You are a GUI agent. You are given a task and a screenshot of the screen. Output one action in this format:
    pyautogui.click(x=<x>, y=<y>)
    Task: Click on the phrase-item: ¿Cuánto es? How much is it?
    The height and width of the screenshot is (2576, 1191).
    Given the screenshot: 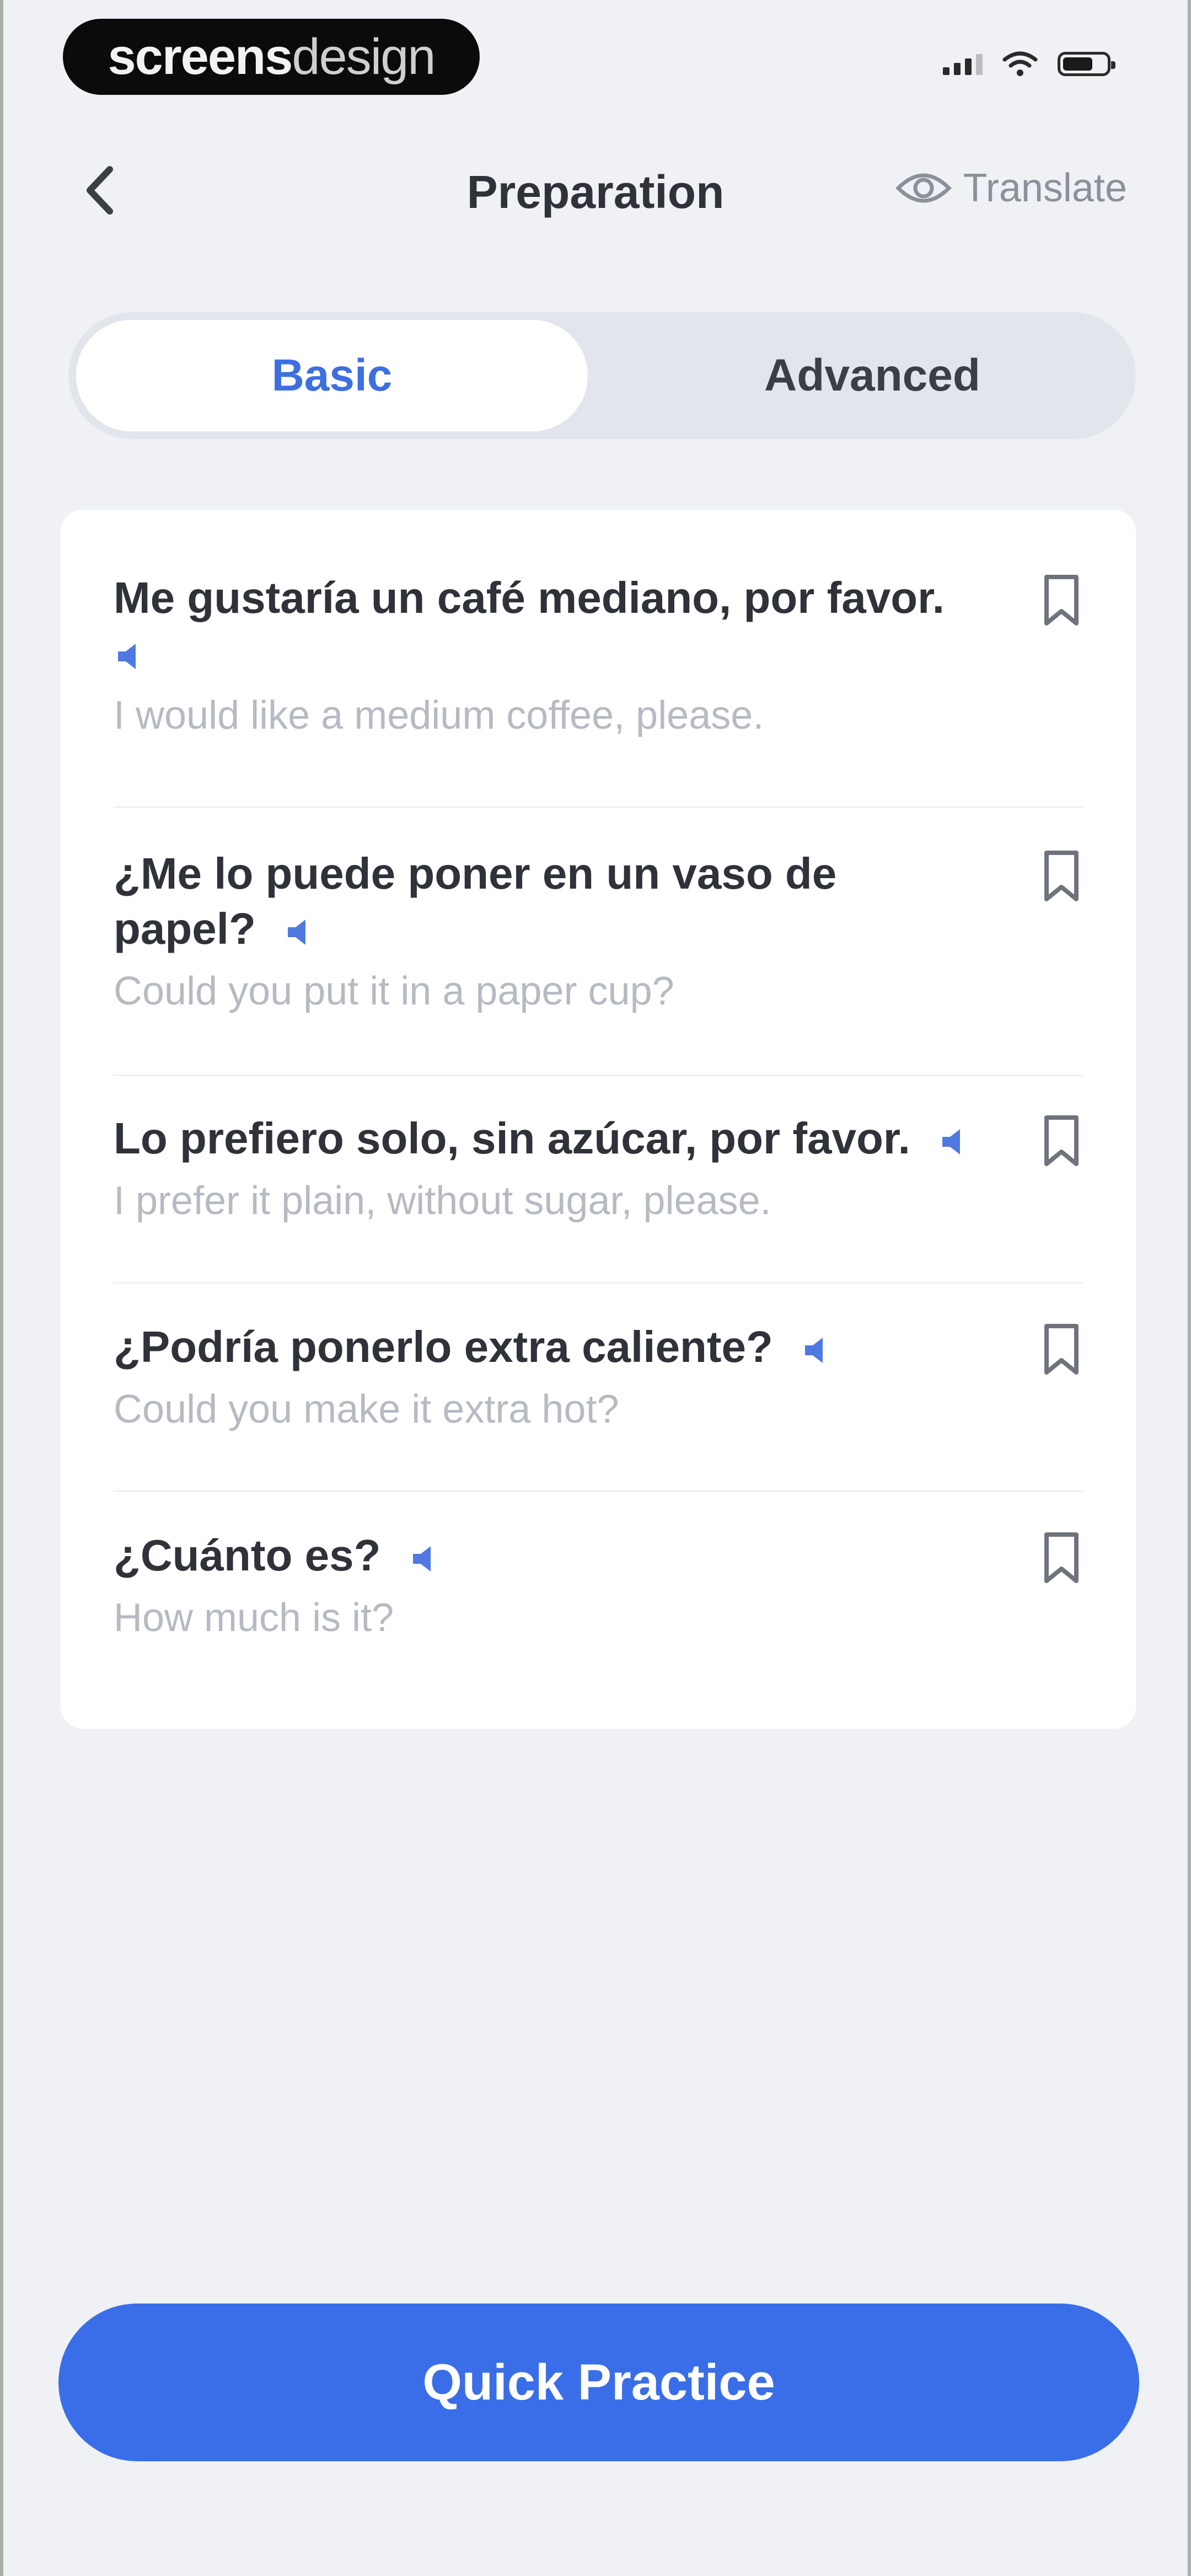 What is the action you would take?
    pyautogui.click(x=600, y=1584)
    